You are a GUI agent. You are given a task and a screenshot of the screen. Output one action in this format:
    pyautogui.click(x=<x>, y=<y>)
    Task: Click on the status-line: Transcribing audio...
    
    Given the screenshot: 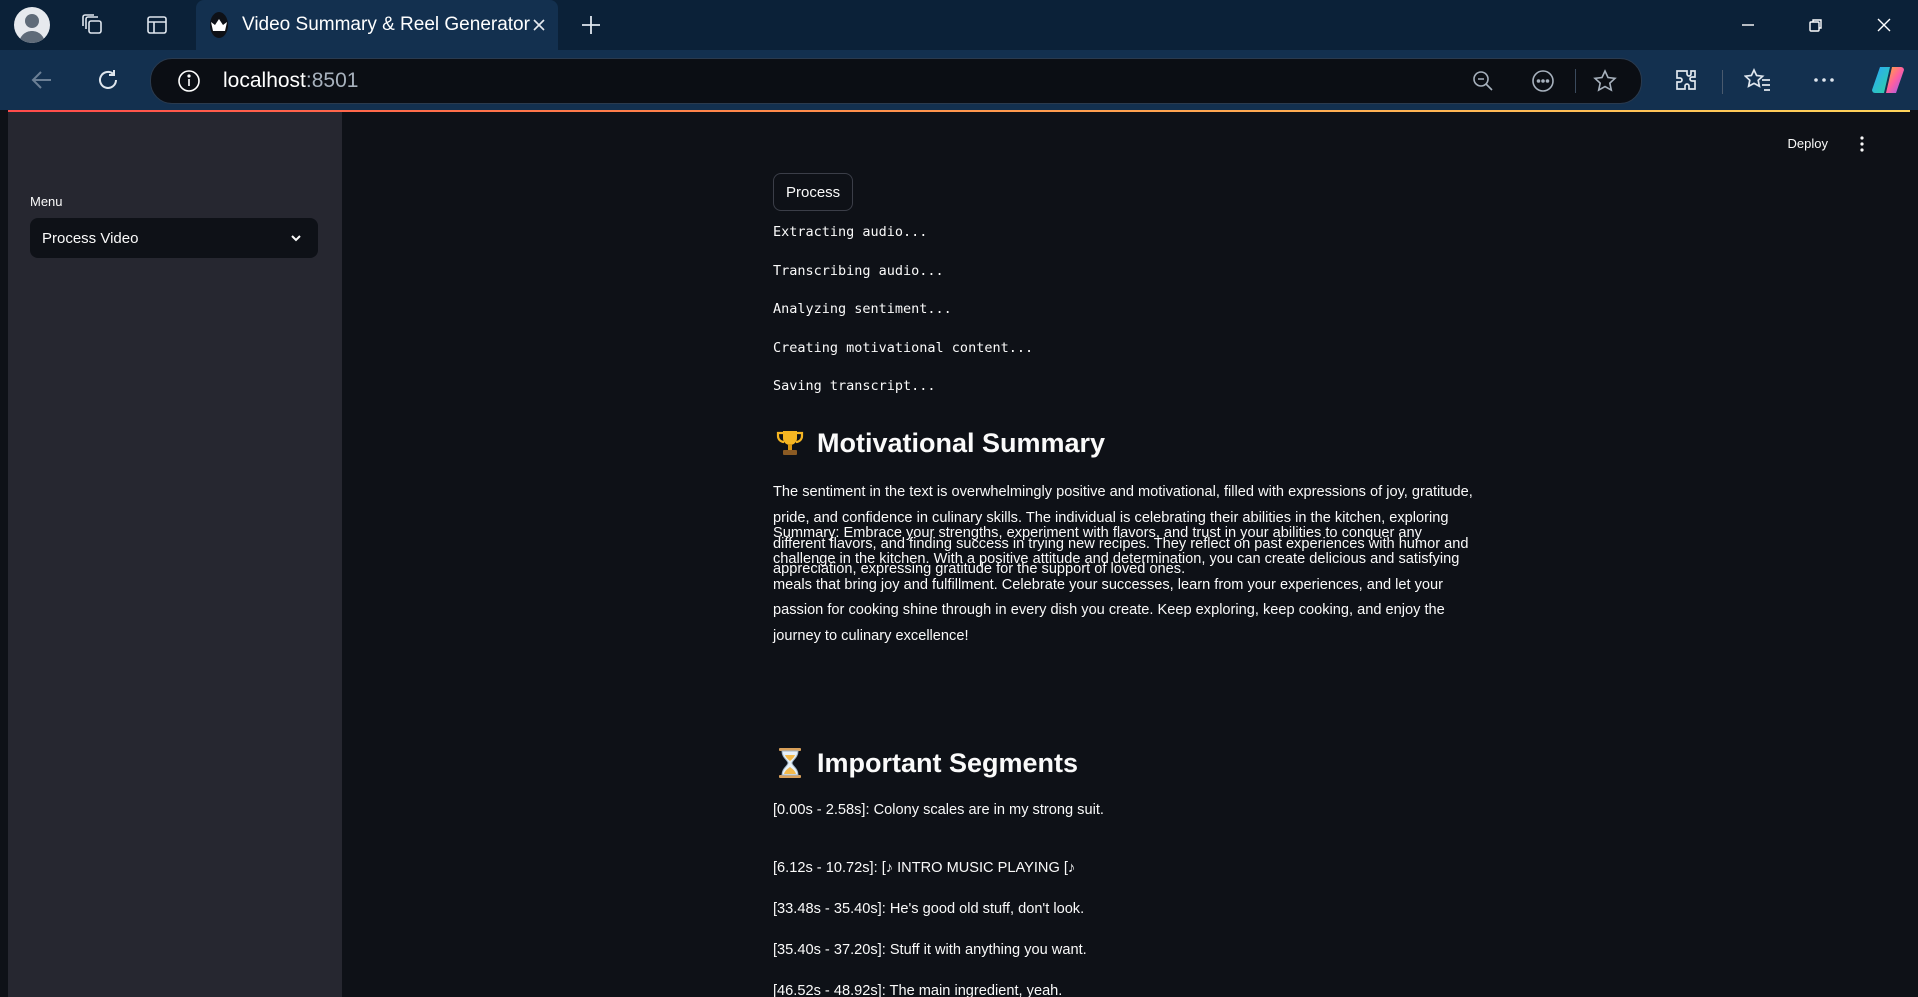 What is the action you would take?
    pyautogui.click(x=858, y=271)
    